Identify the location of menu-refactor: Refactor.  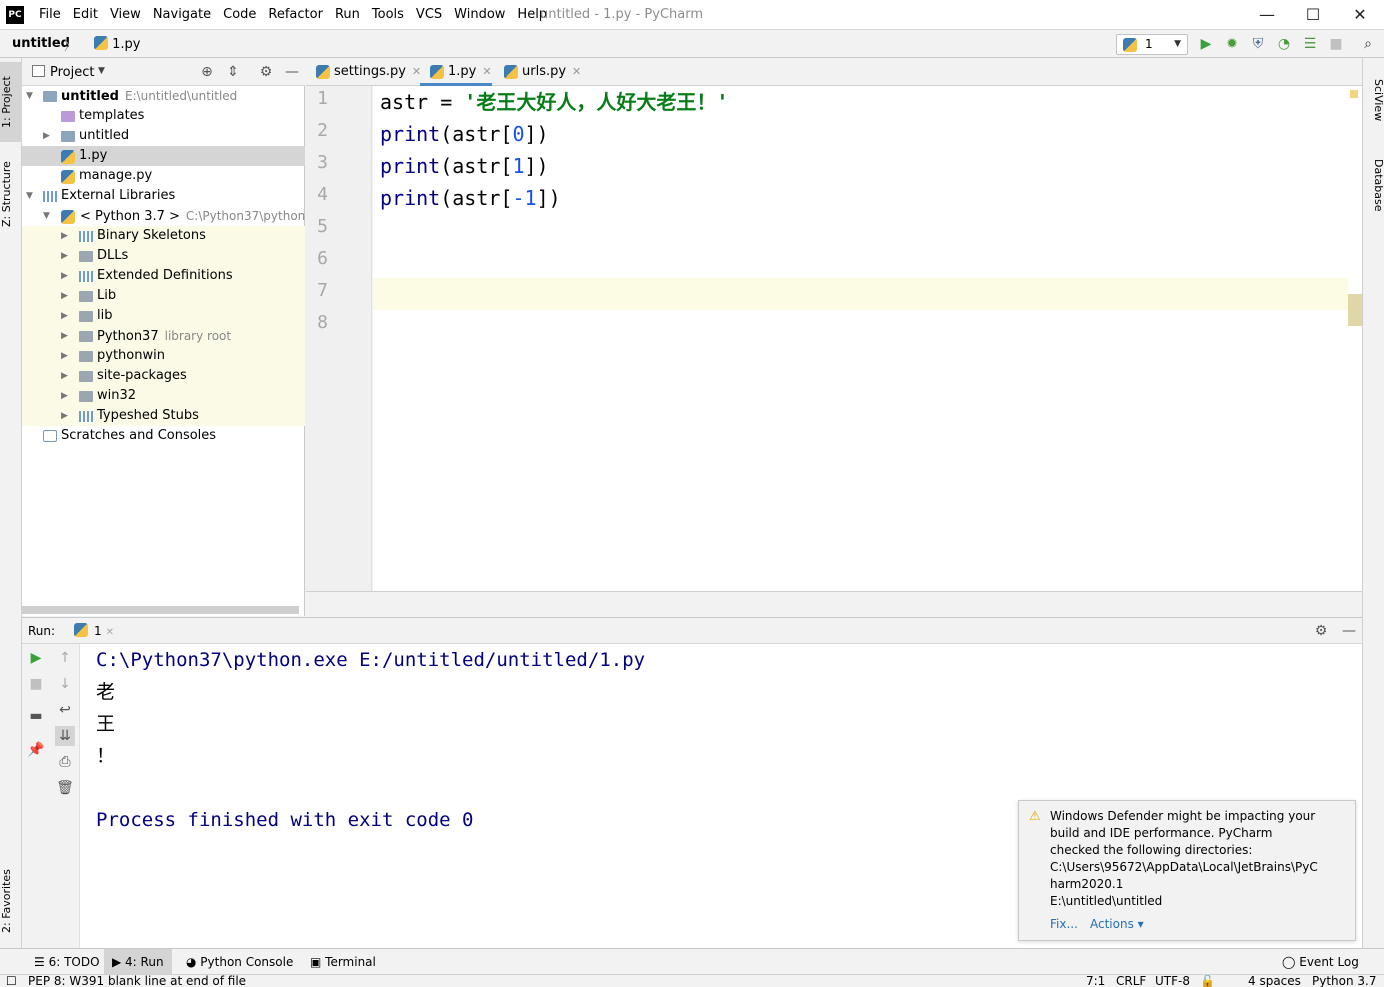
(295, 15).